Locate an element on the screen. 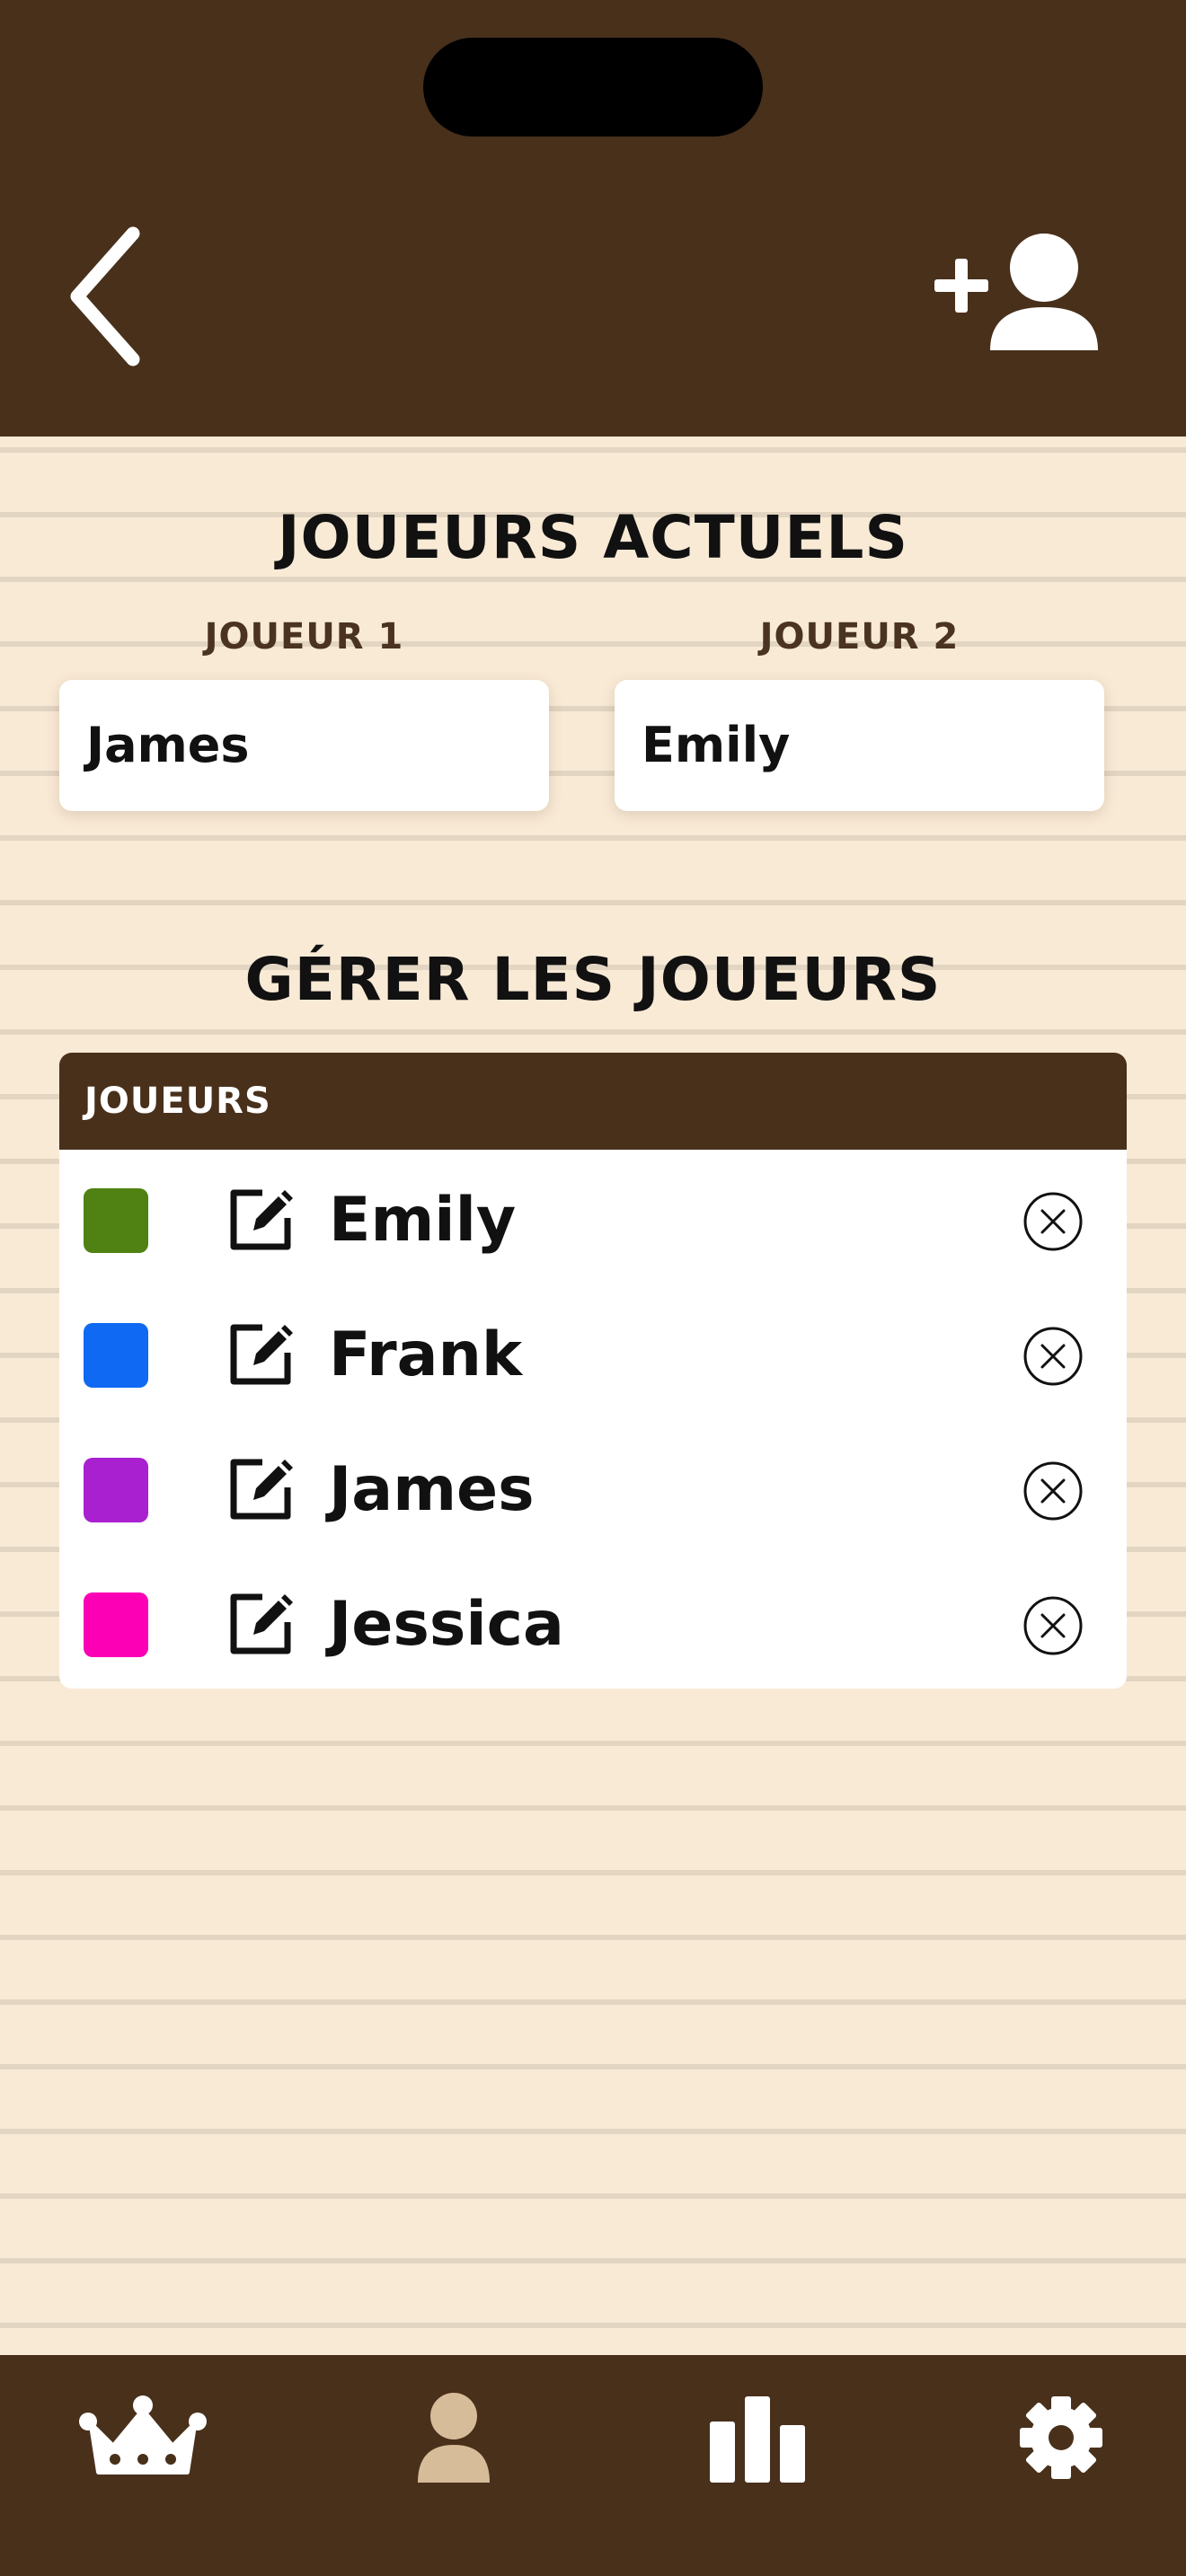  player2-label: JOUEUR 2 is located at coordinates (859, 636).